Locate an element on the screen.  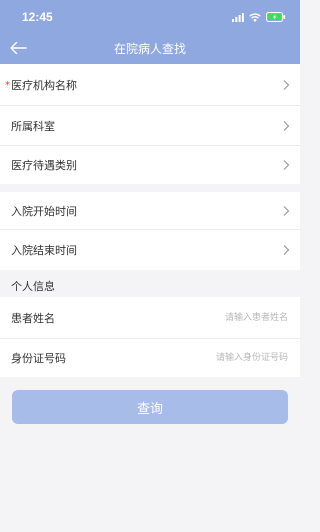
patient-name-label: 患者姓名 is located at coordinates (33, 318).